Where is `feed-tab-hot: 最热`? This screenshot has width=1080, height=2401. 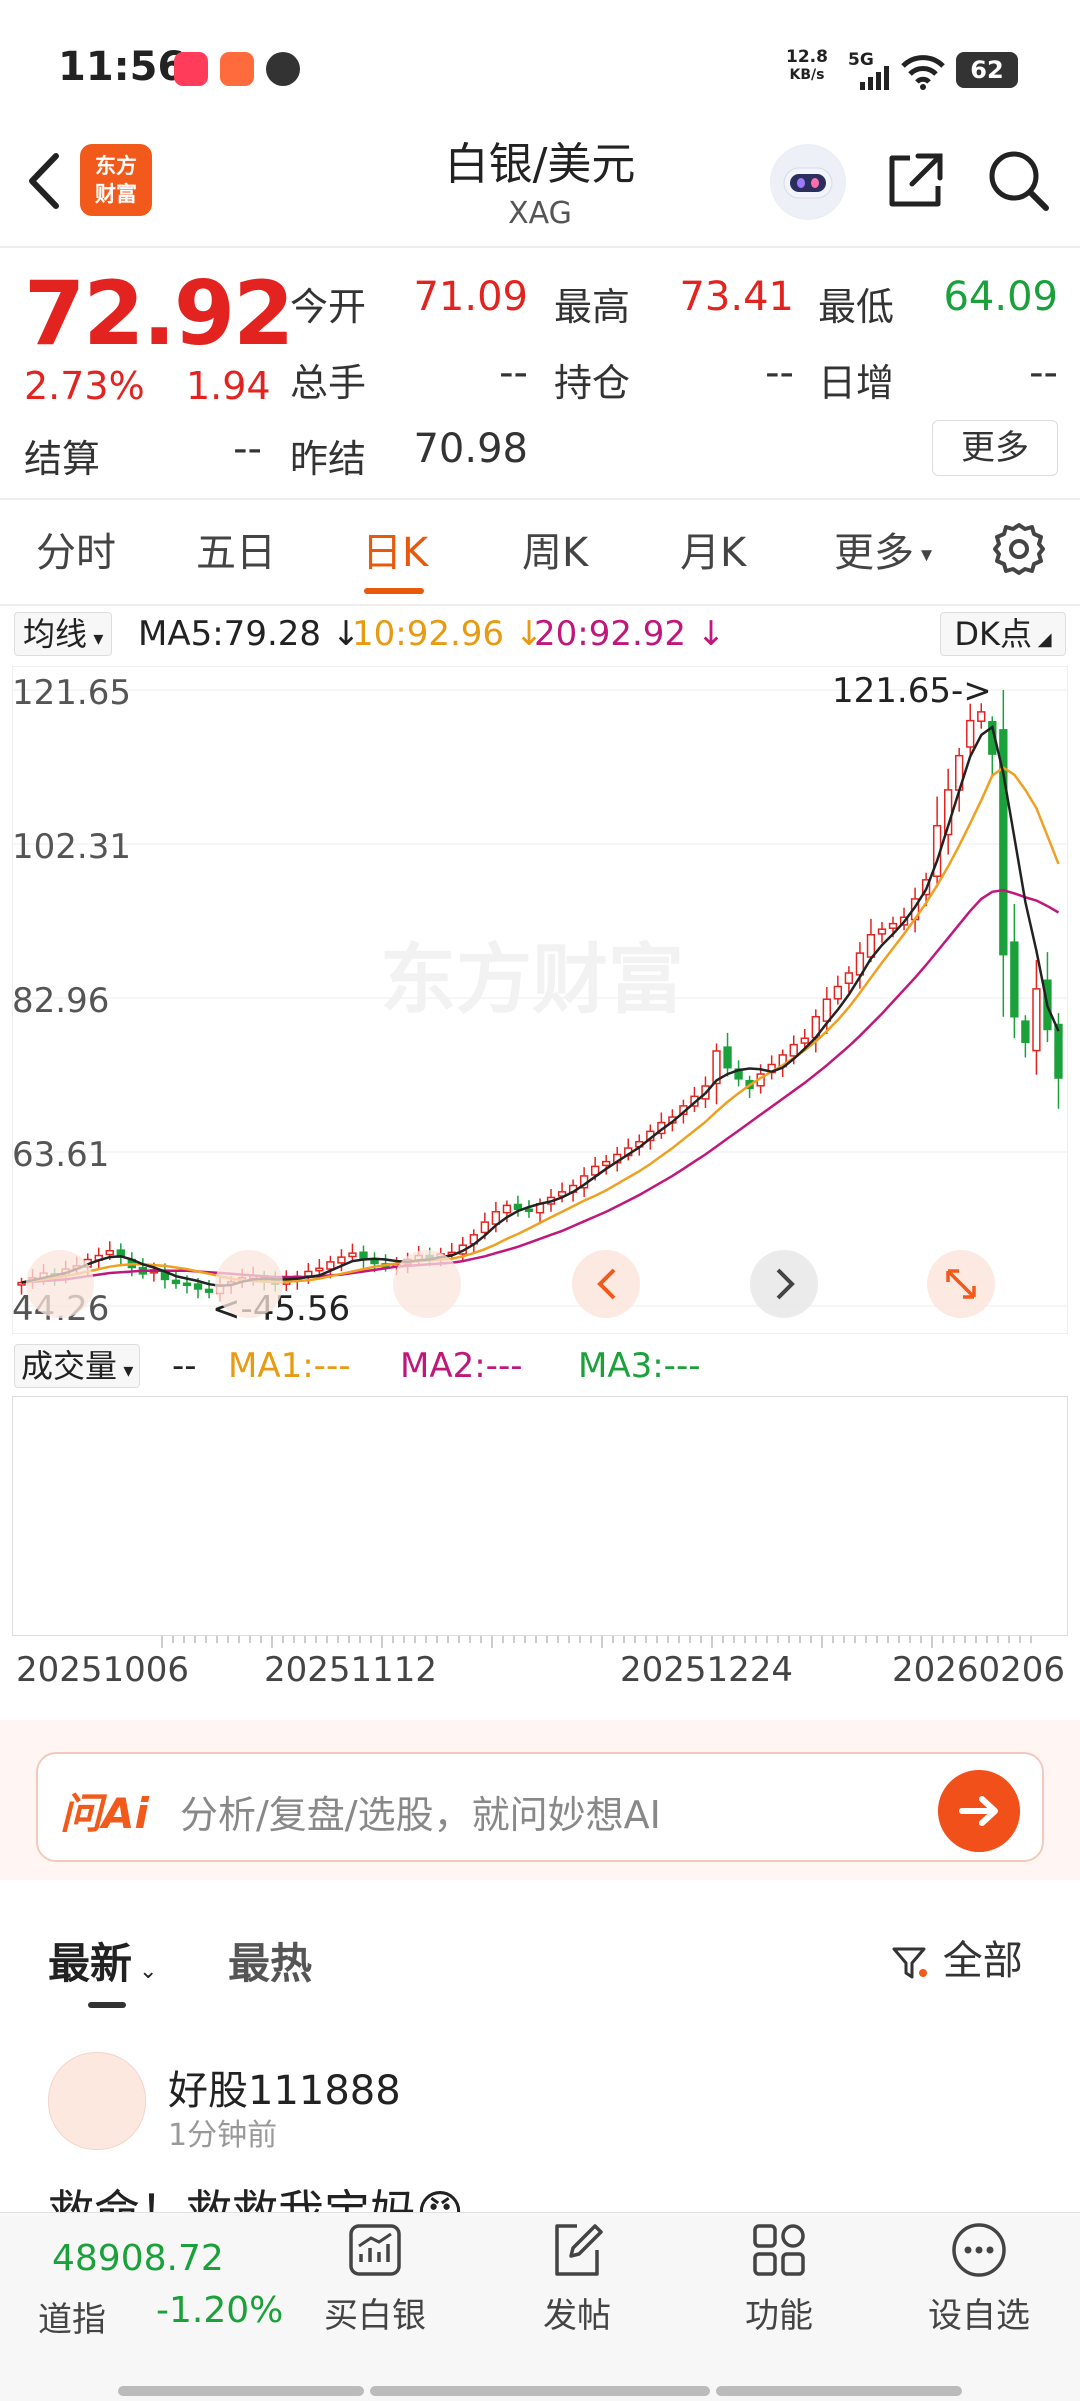 feed-tab-hot: 最热 is located at coordinates (270, 1960).